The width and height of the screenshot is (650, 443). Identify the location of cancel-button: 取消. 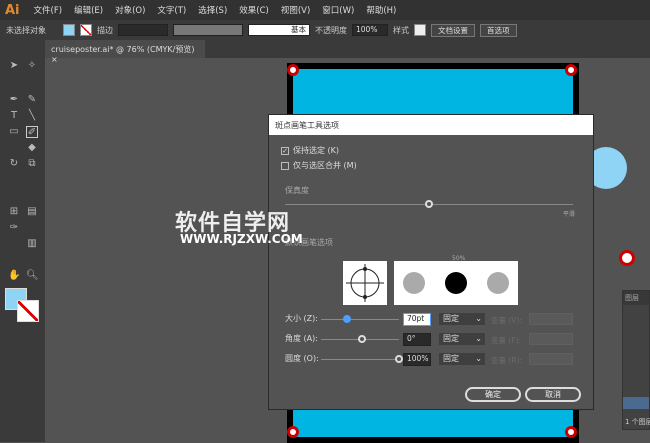
(553, 394).